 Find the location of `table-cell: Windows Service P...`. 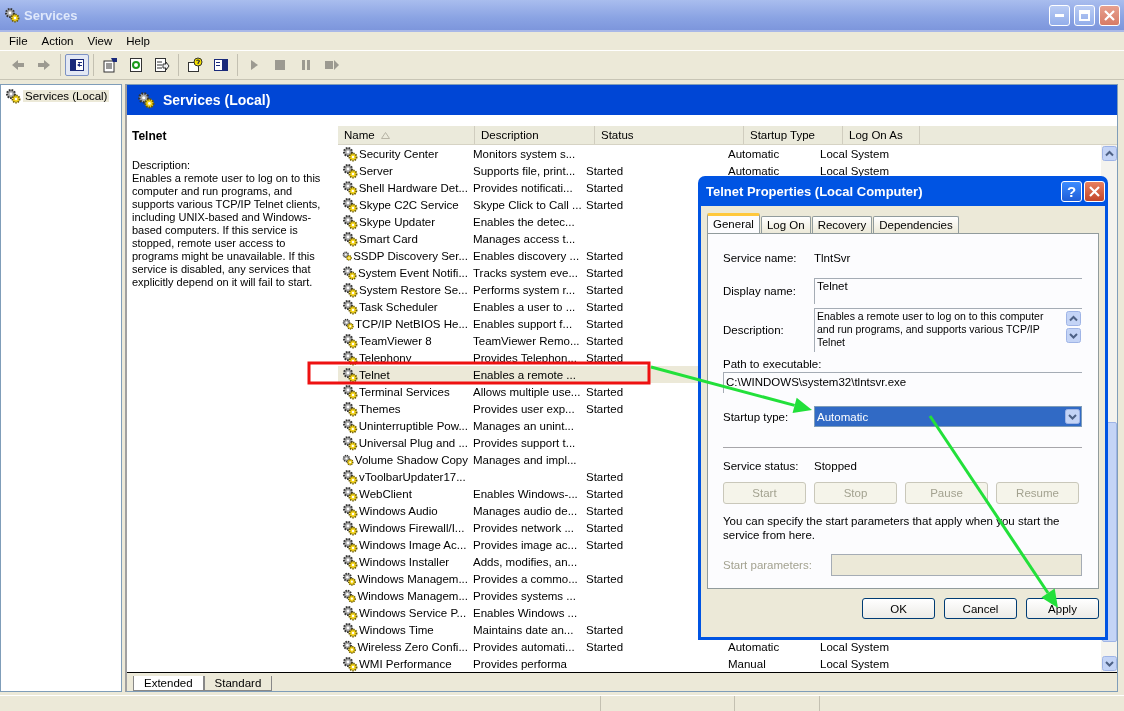

table-cell: Windows Service P... is located at coordinates (413, 612).